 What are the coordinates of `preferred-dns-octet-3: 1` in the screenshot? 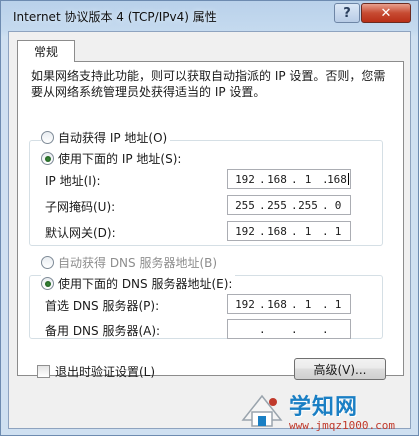 It's located at (308, 304).